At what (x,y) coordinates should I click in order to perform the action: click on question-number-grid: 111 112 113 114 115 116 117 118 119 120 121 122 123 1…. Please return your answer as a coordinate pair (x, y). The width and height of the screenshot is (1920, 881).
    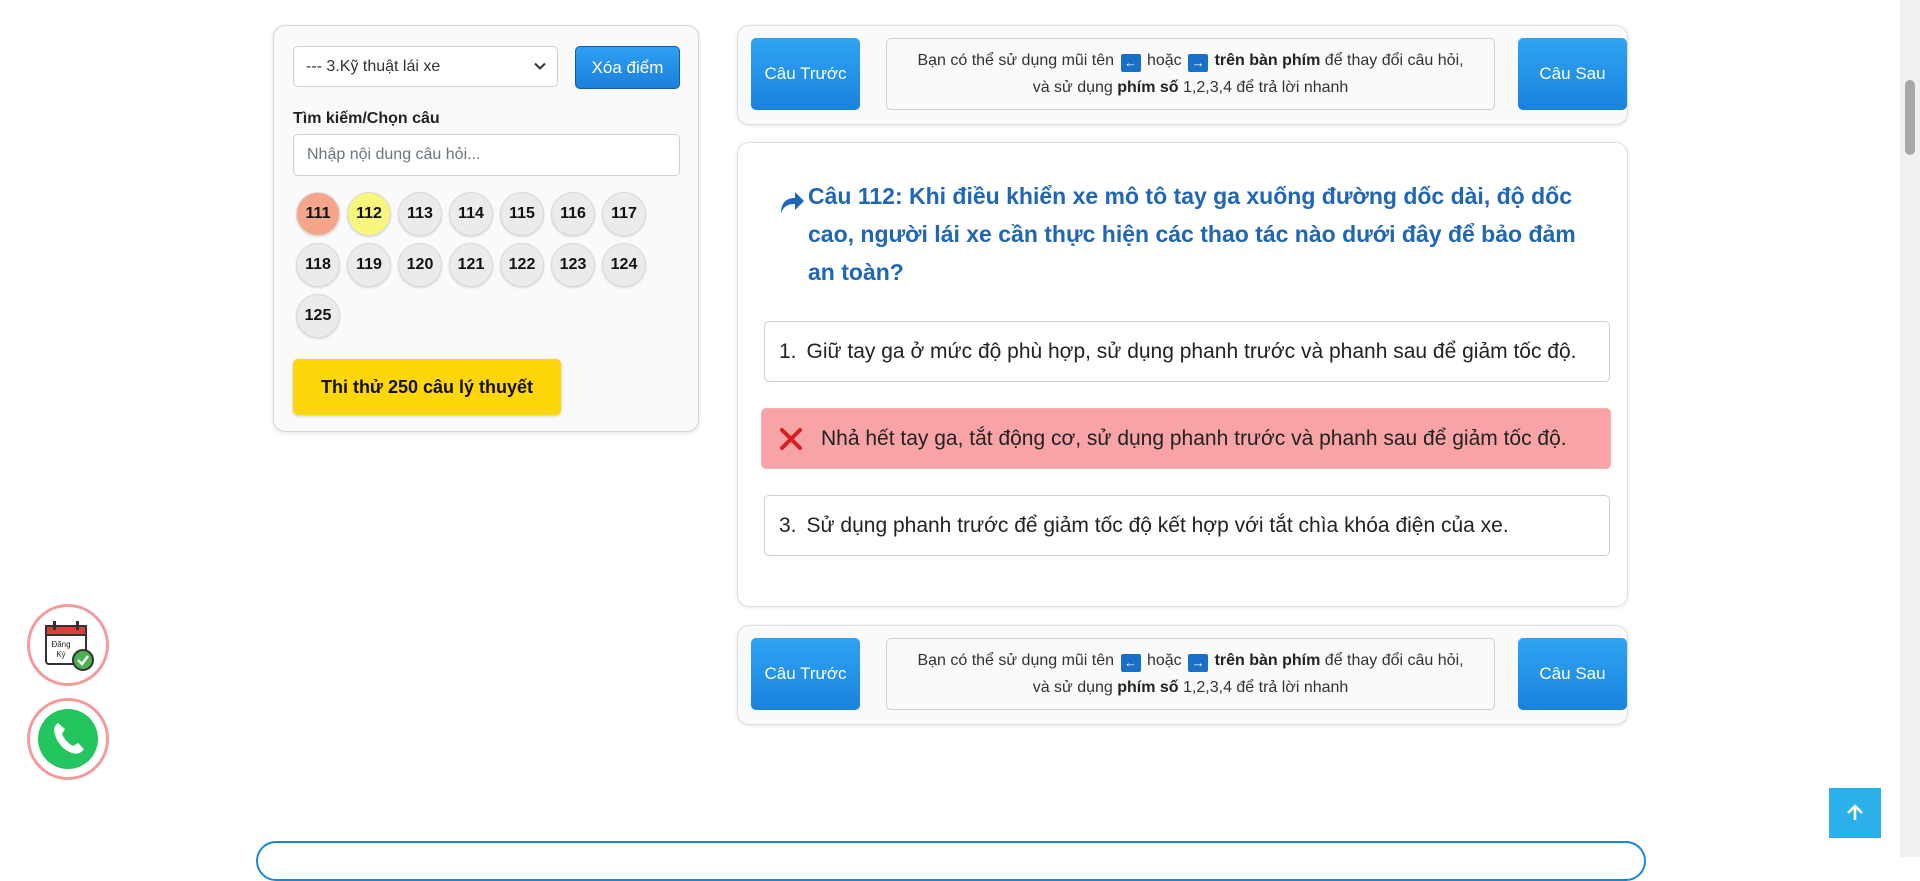
    Looking at the image, I should click on (486, 265).